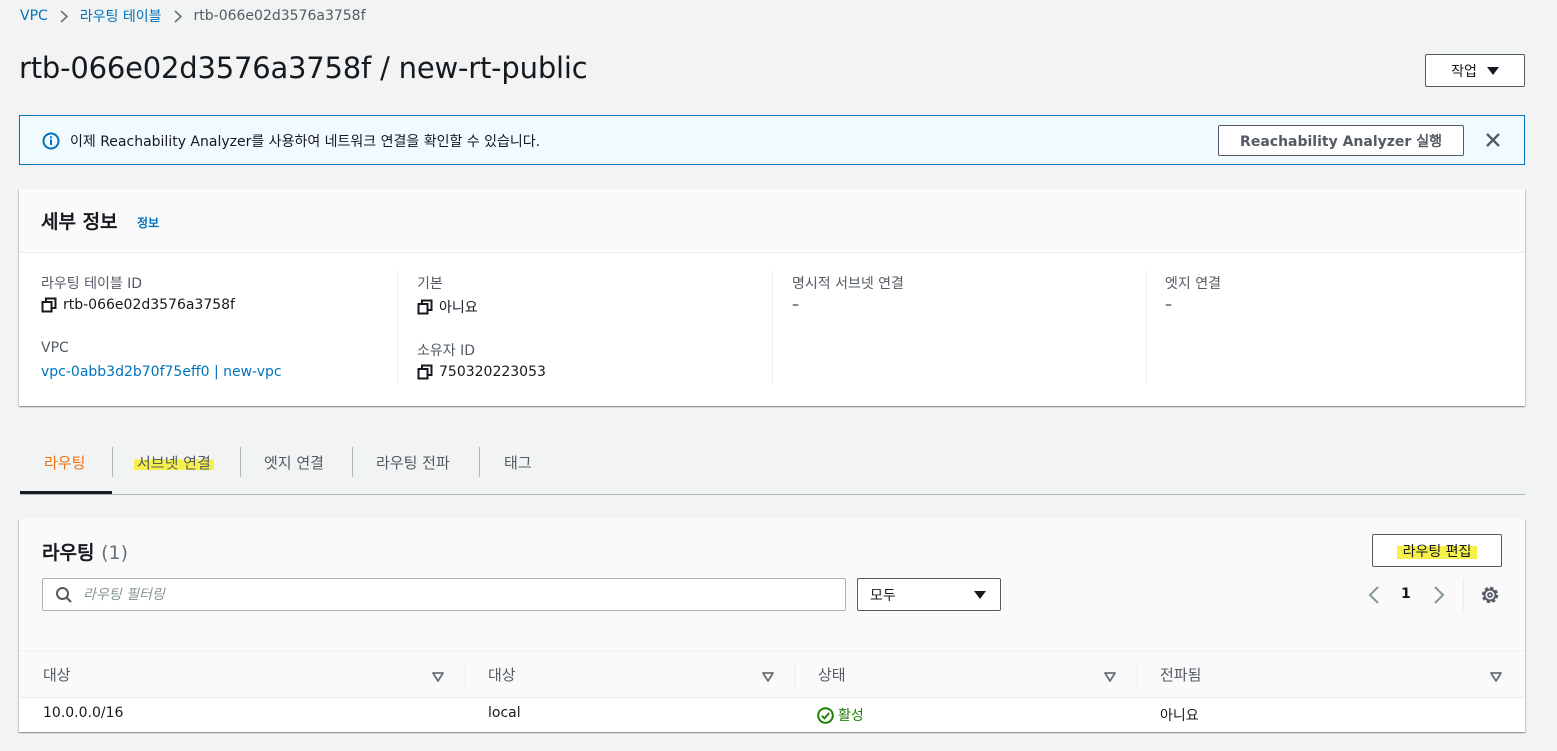 The height and width of the screenshot is (751, 1557). I want to click on edge-association-value: –, so click(1168, 305).